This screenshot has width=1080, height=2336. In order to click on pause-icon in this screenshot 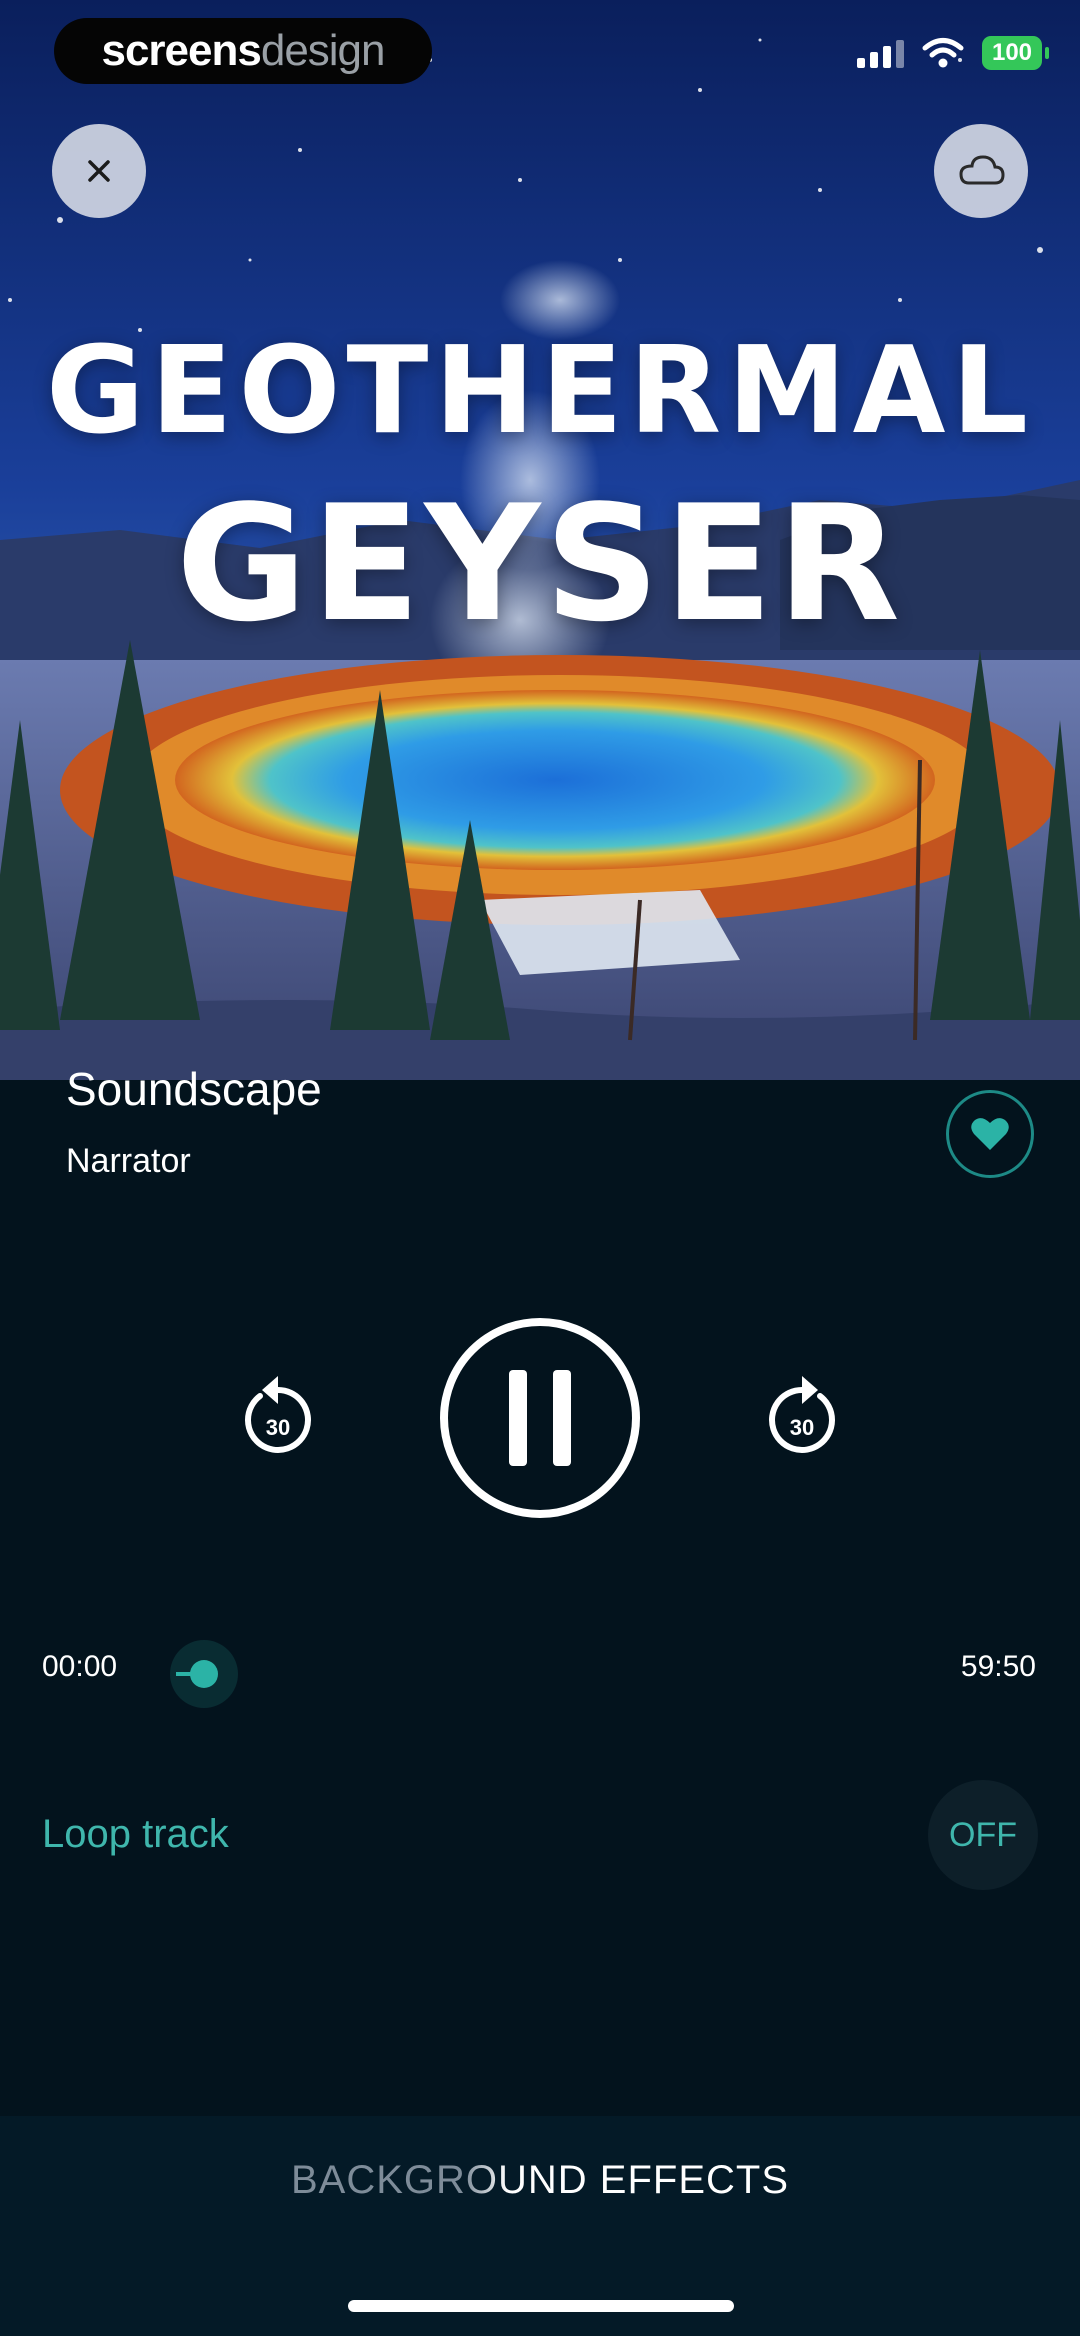, I will do `click(518, 1418)`.